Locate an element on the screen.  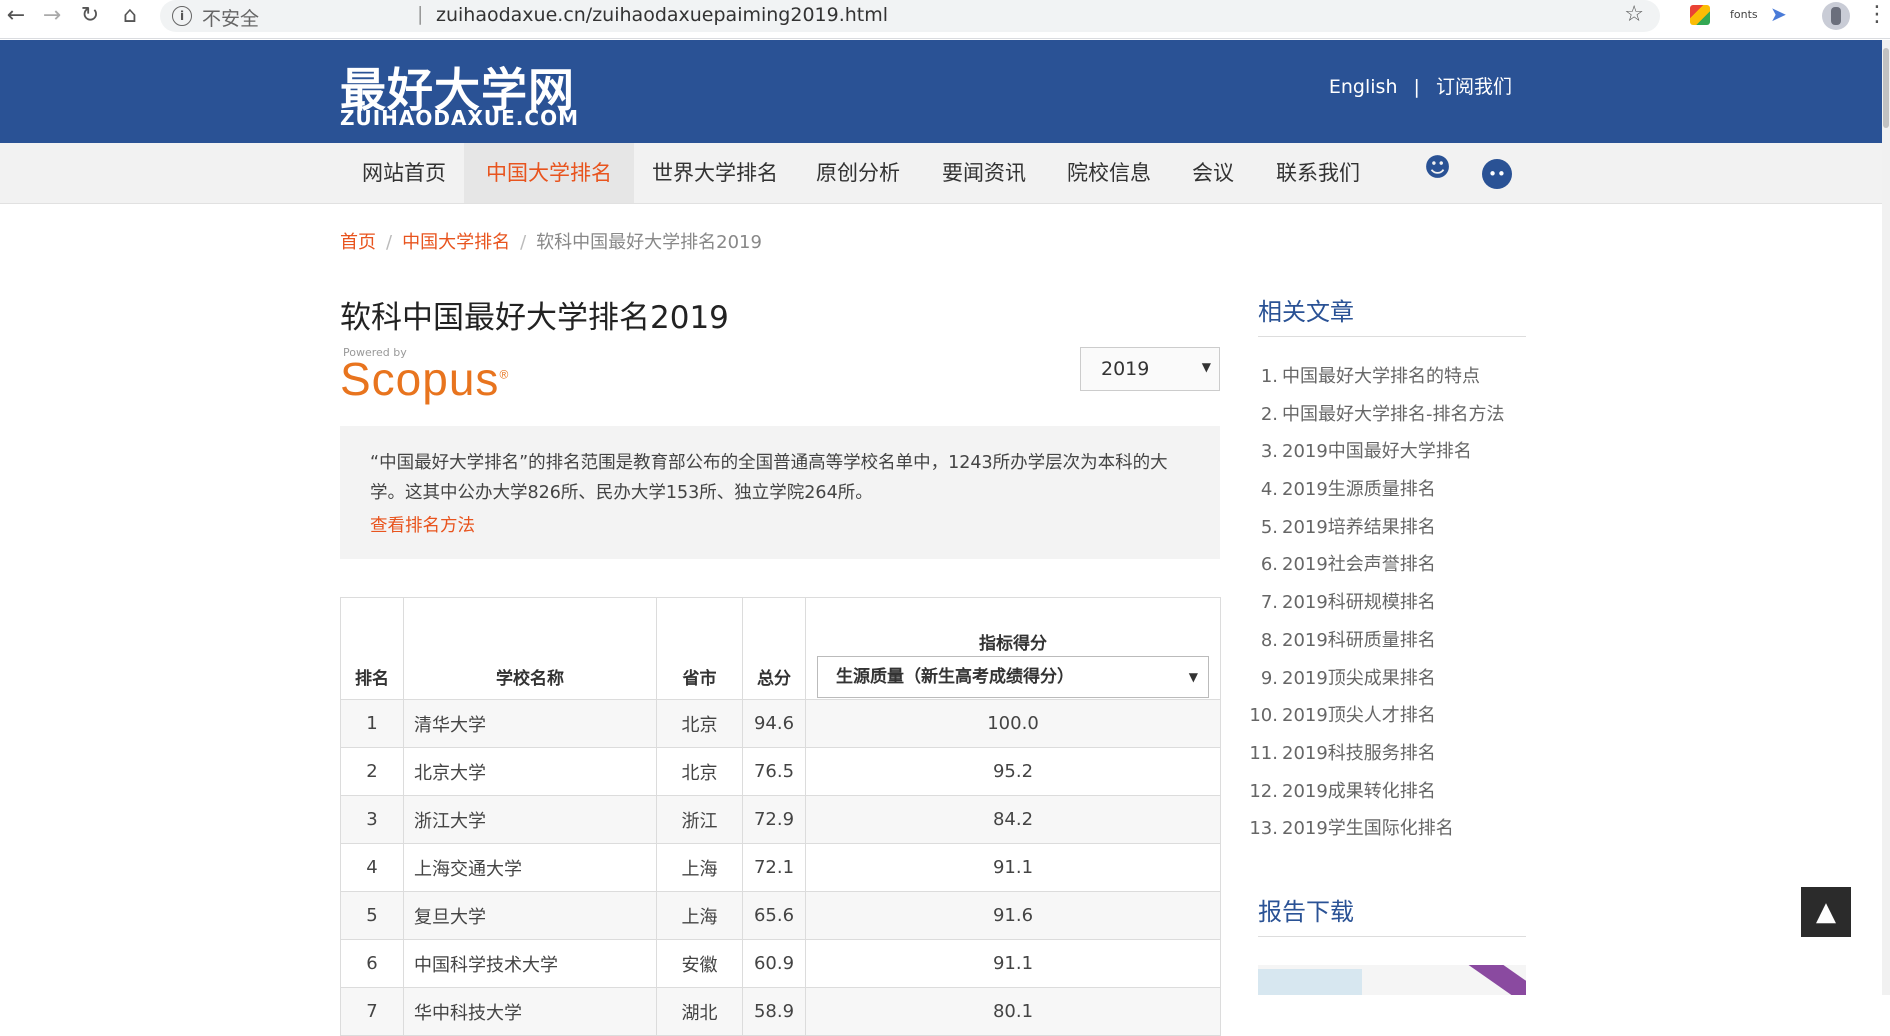
profile-avatar is located at coordinates (1836, 16).